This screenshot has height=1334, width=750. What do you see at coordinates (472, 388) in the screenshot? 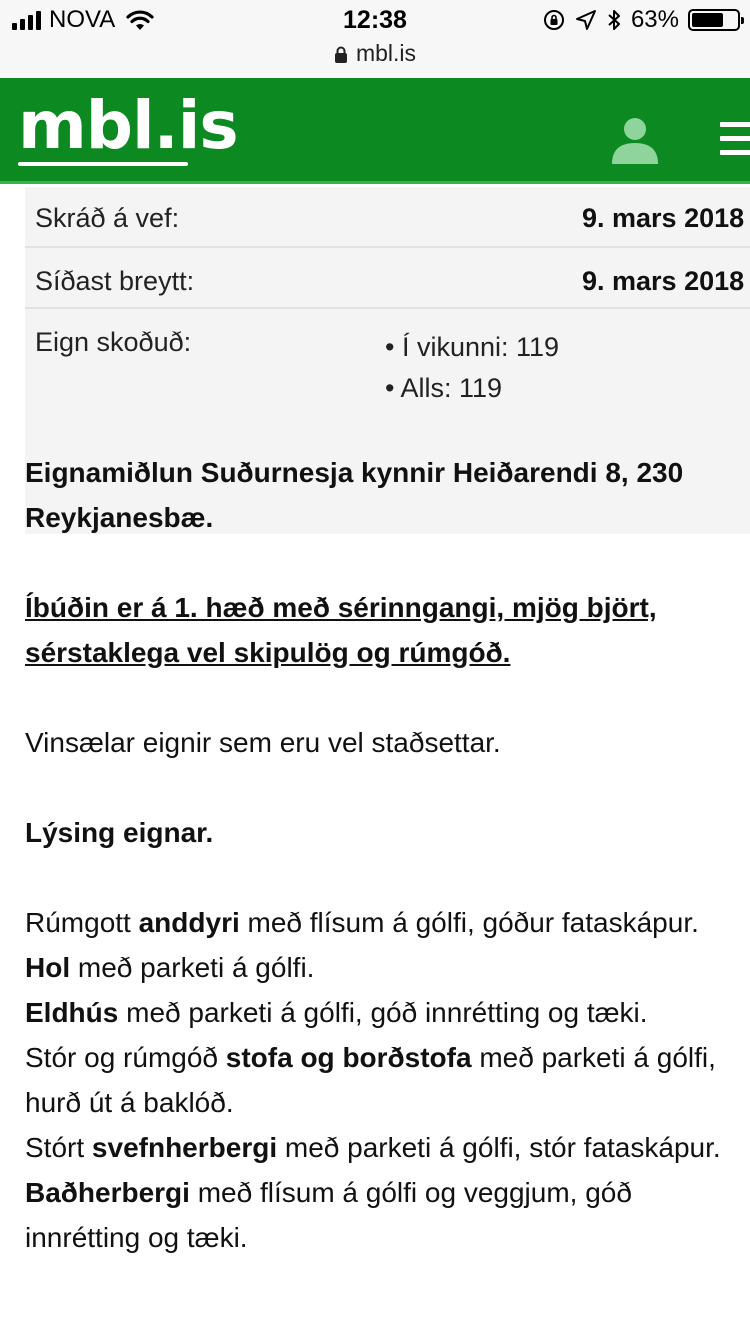
I see `views-total: Alls: 119` at bounding box center [472, 388].